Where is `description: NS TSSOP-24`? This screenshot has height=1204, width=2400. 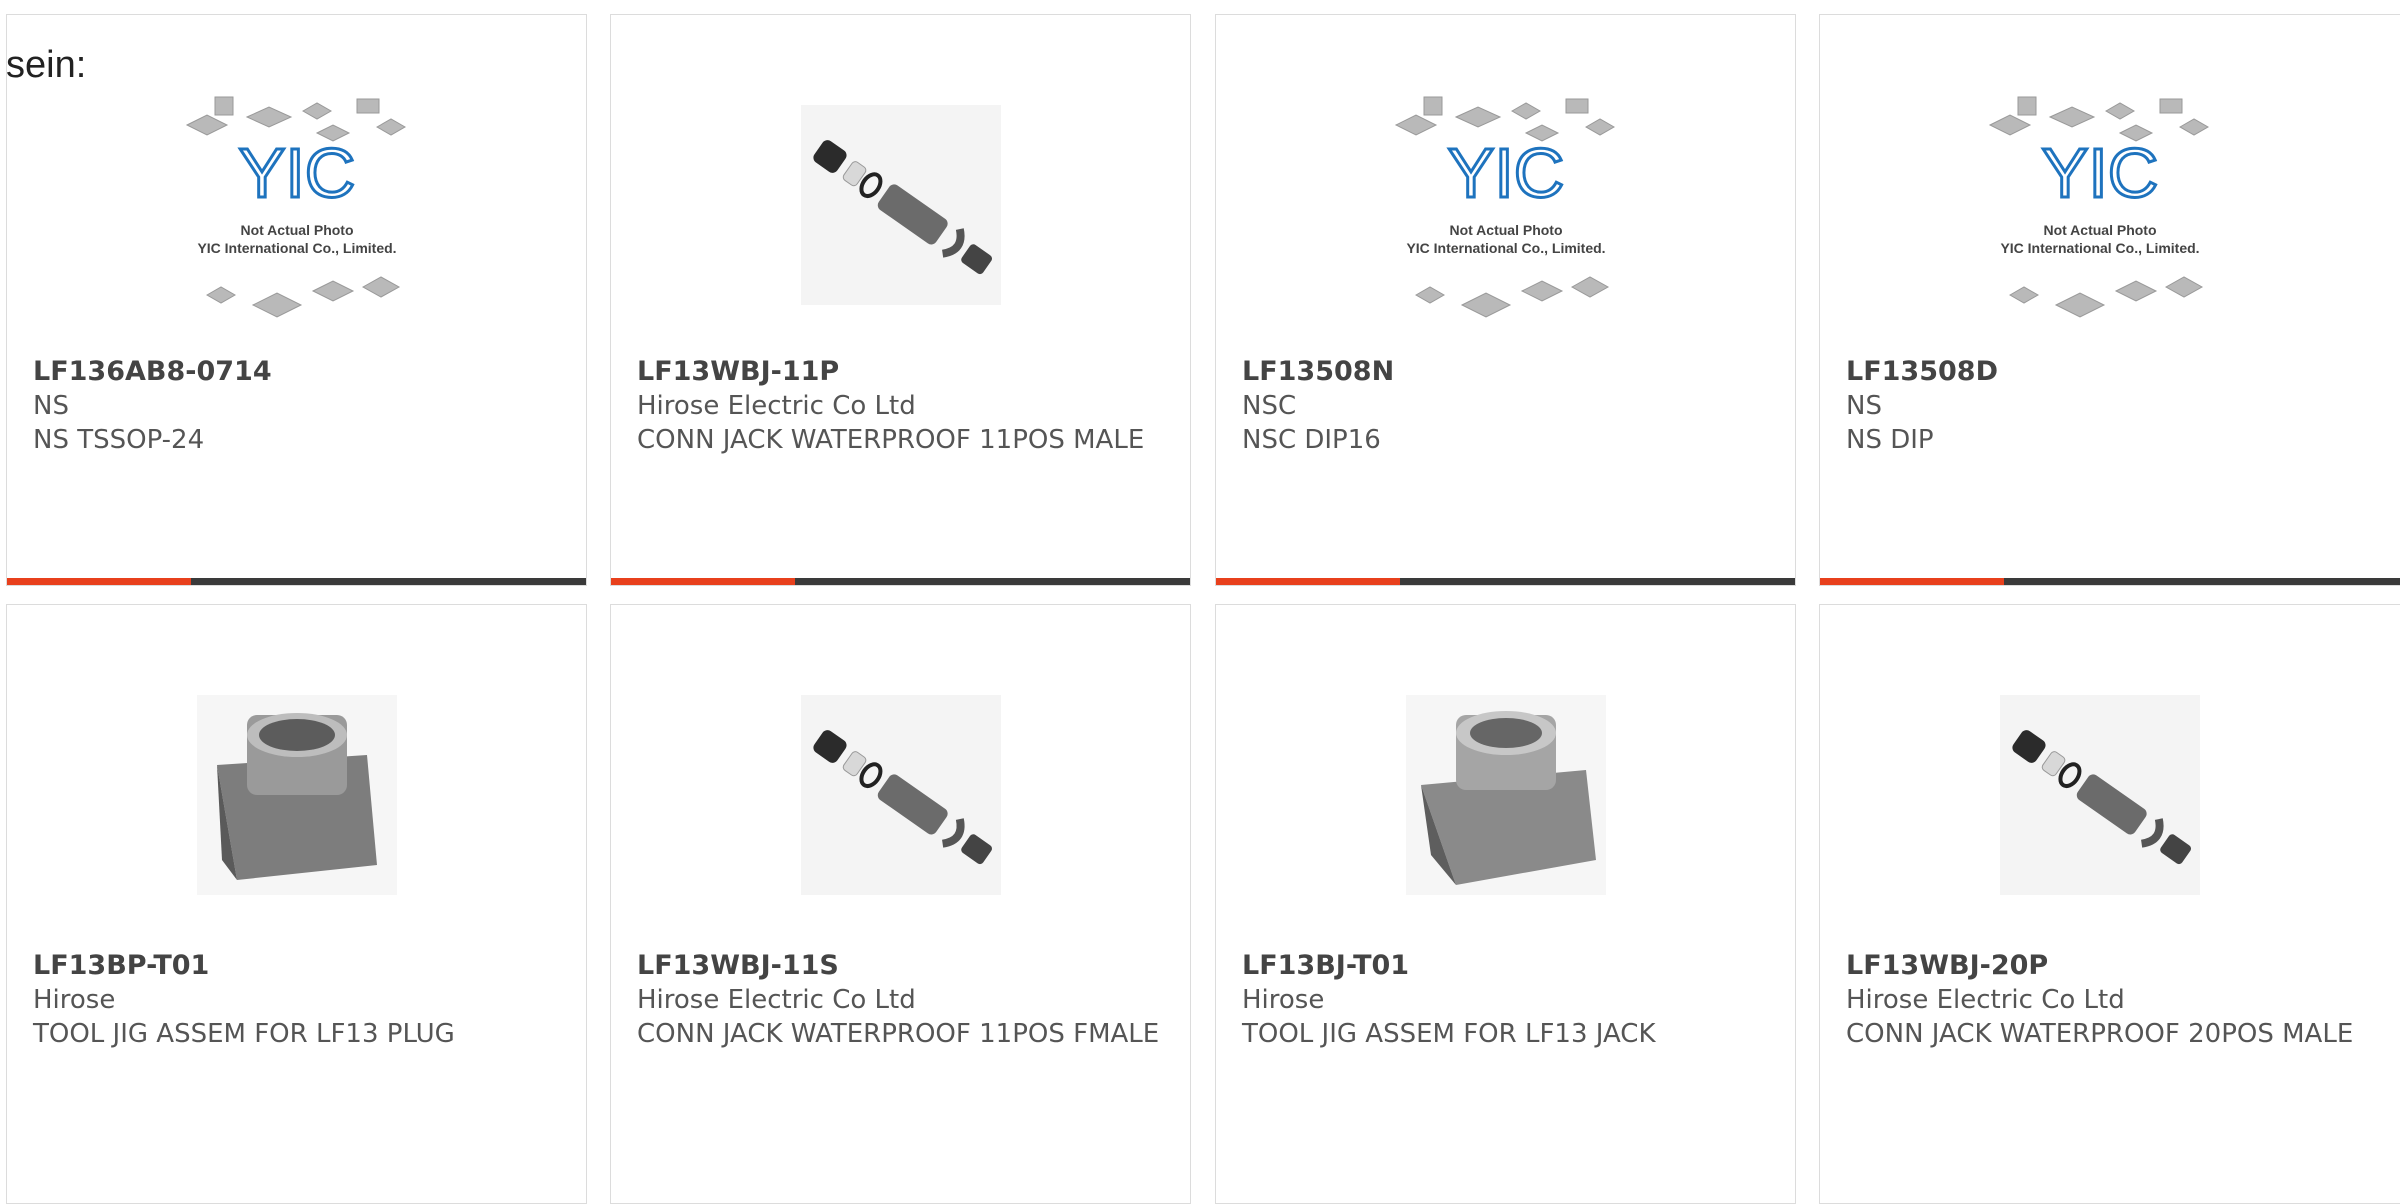 description: NS TSSOP-24 is located at coordinates (119, 440).